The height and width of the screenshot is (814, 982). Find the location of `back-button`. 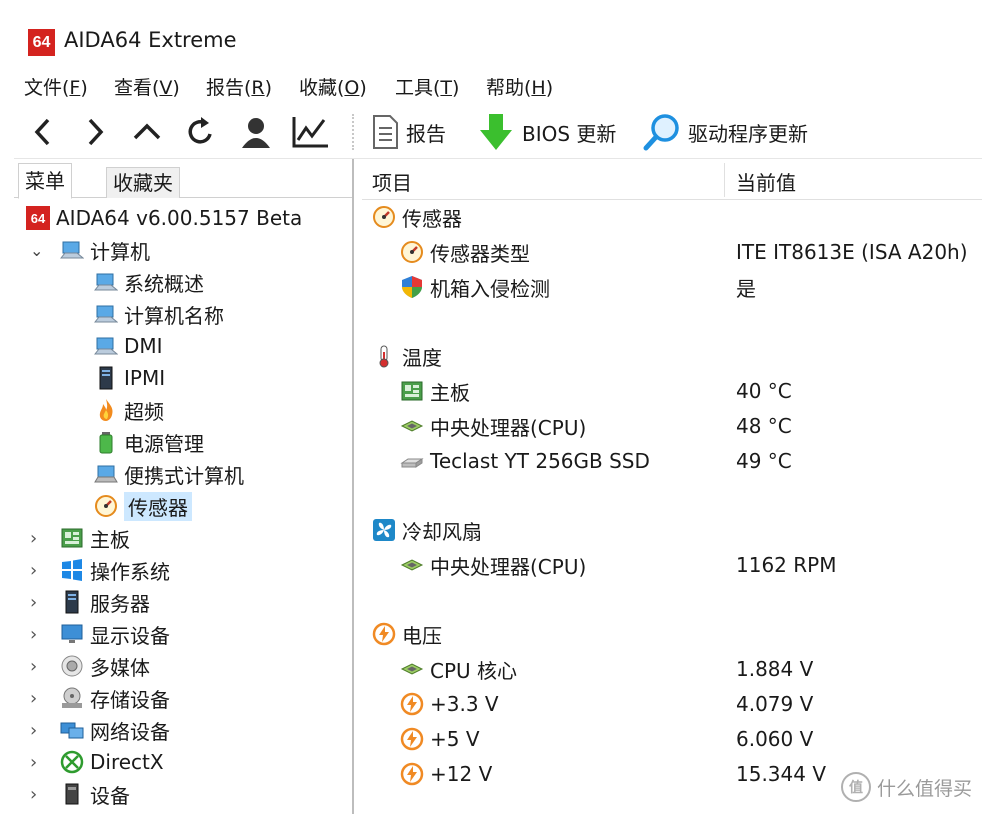

back-button is located at coordinates (43, 132).